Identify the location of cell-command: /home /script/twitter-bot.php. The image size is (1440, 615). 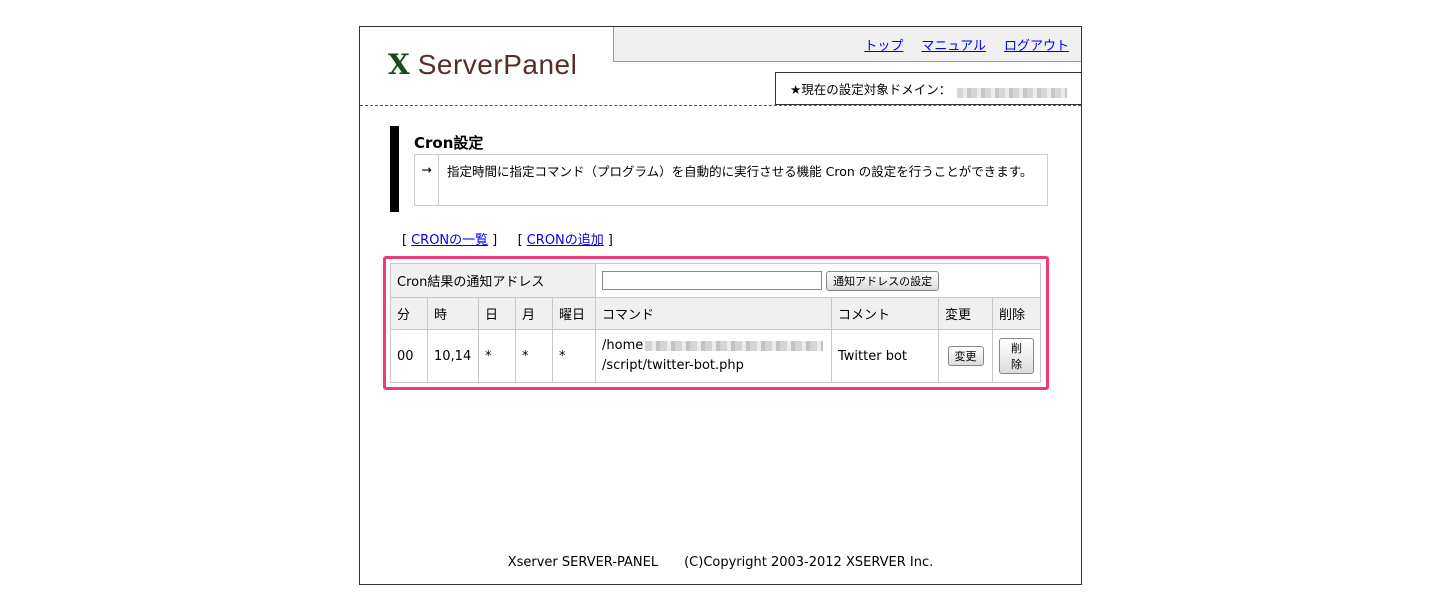
(713, 356).